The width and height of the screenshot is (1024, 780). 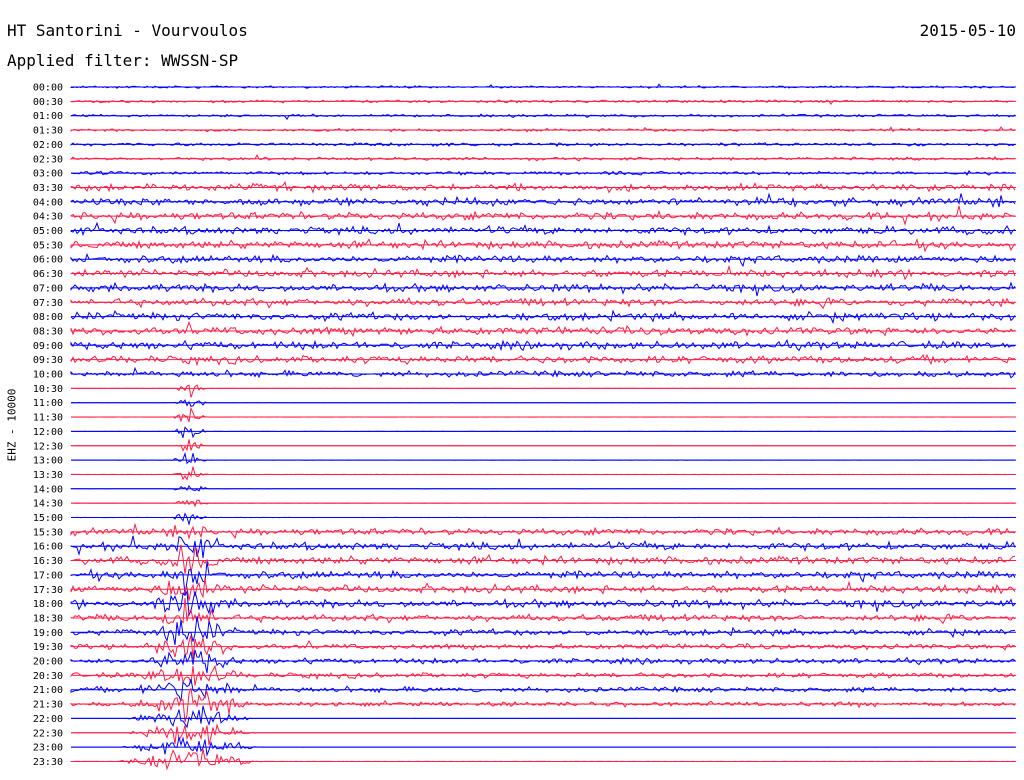 What do you see at coordinates (48, 547) in the screenshot?
I see `time-tick-label: 16:00` at bounding box center [48, 547].